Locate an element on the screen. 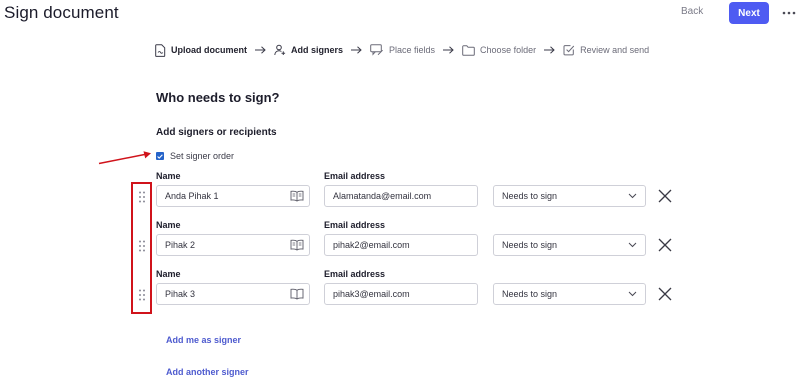 This screenshot has height=389, width=800. section-heading: Who needs to sign? is located at coordinates (218, 97).